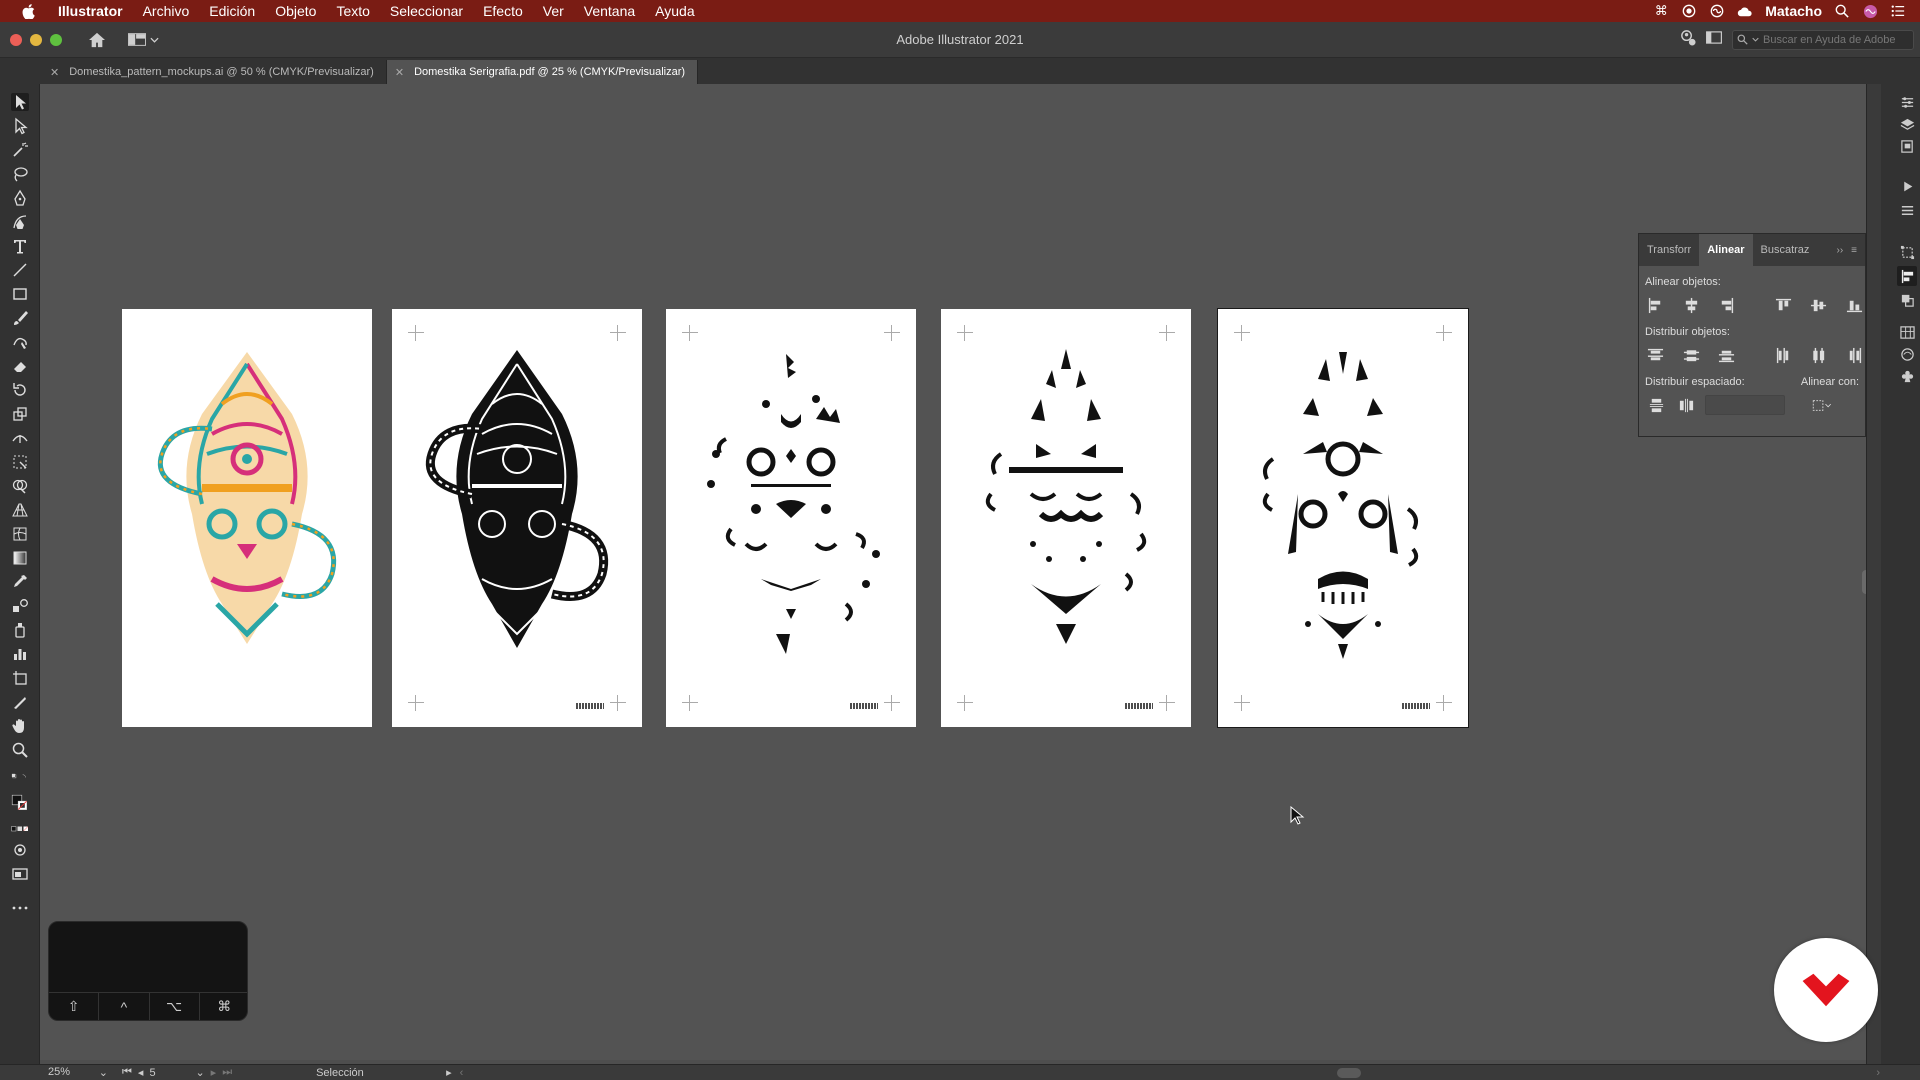  Describe the element at coordinates (20, 342) in the screenshot. I see `shaper-tool` at that location.